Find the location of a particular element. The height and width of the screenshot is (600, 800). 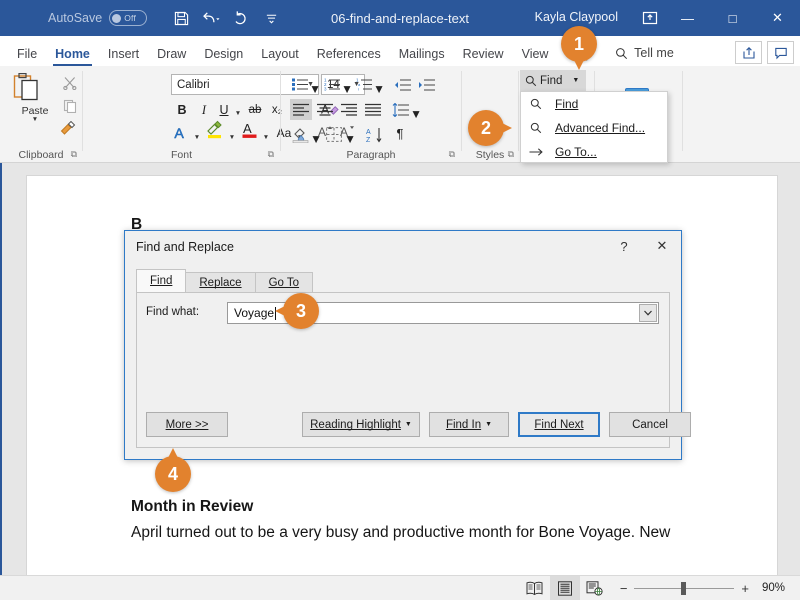

dialog-help-button: ? is located at coordinates (624, 246).